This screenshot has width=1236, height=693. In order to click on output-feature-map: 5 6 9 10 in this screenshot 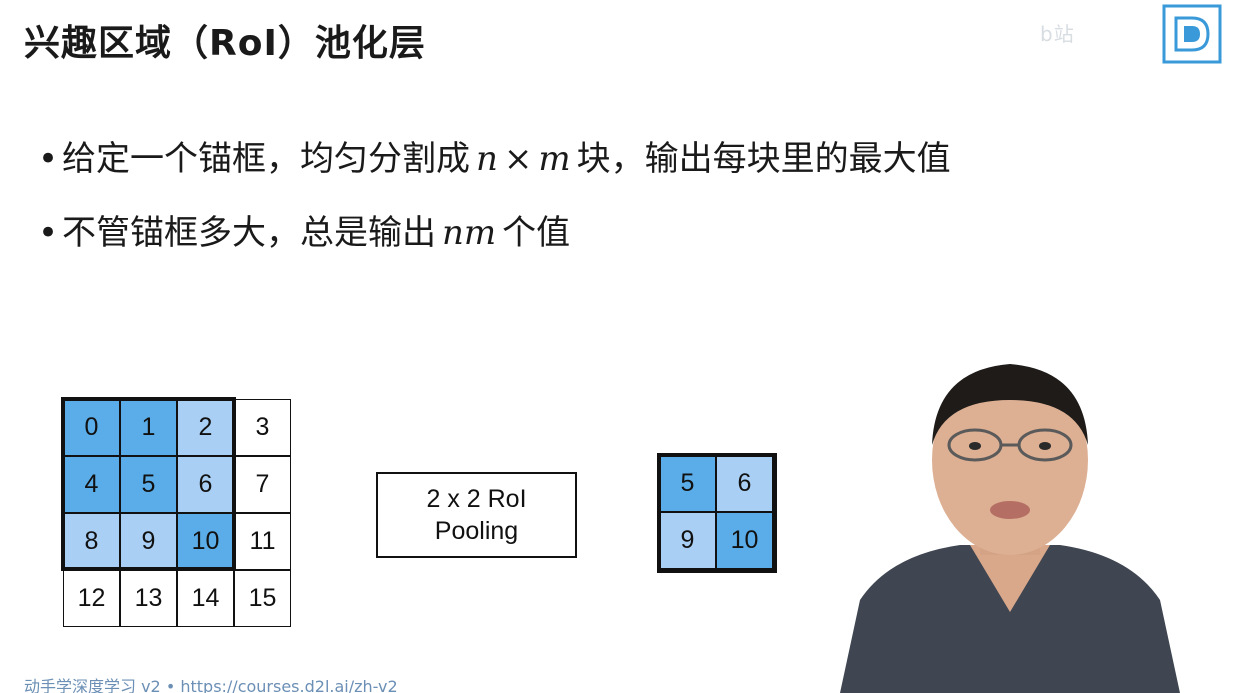, I will do `click(716, 512)`.